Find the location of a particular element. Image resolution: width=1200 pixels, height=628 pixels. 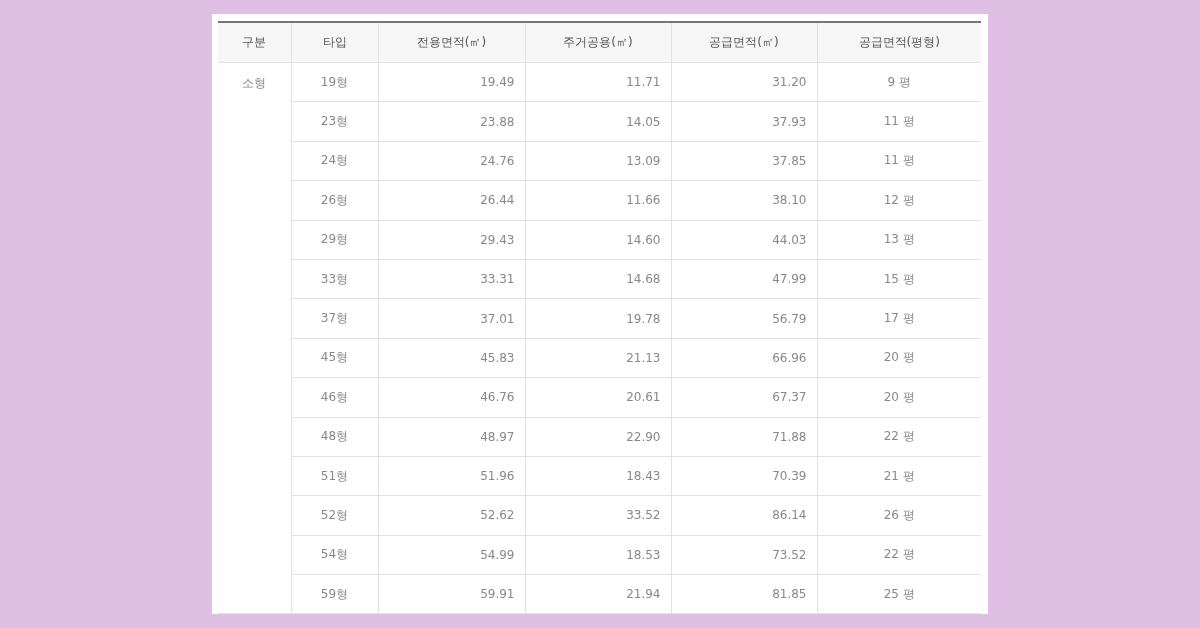

table-cell: 45형 is located at coordinates (334, 358).